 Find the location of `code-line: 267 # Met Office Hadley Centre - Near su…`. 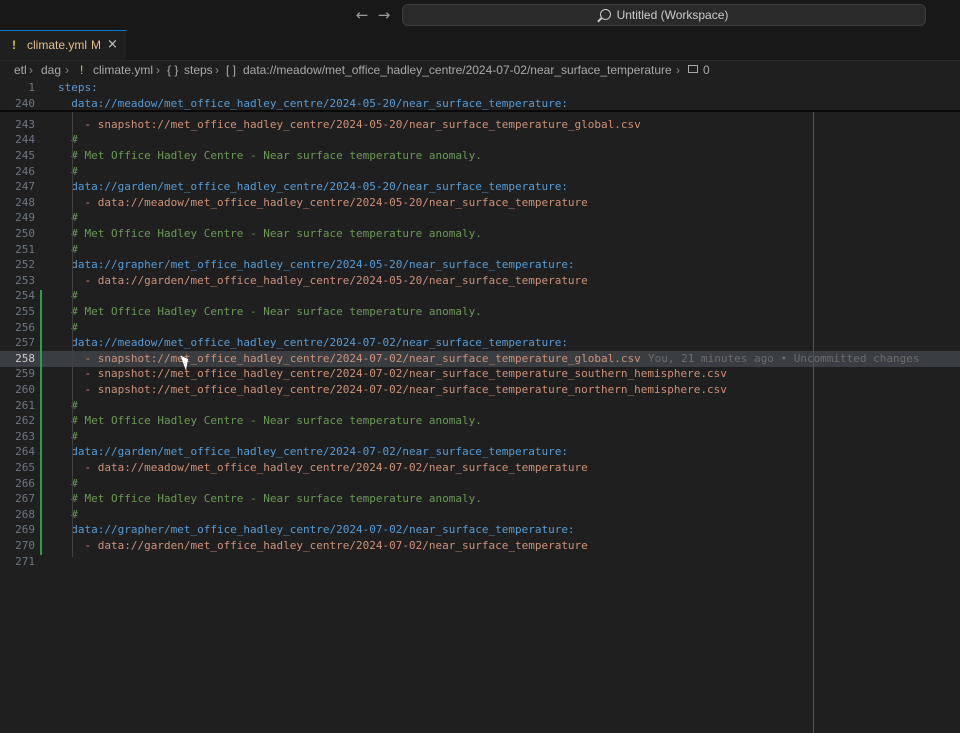

code-line: 267 # Met Office Hadley Centre - Near su… is located at coordinates (480, 499).